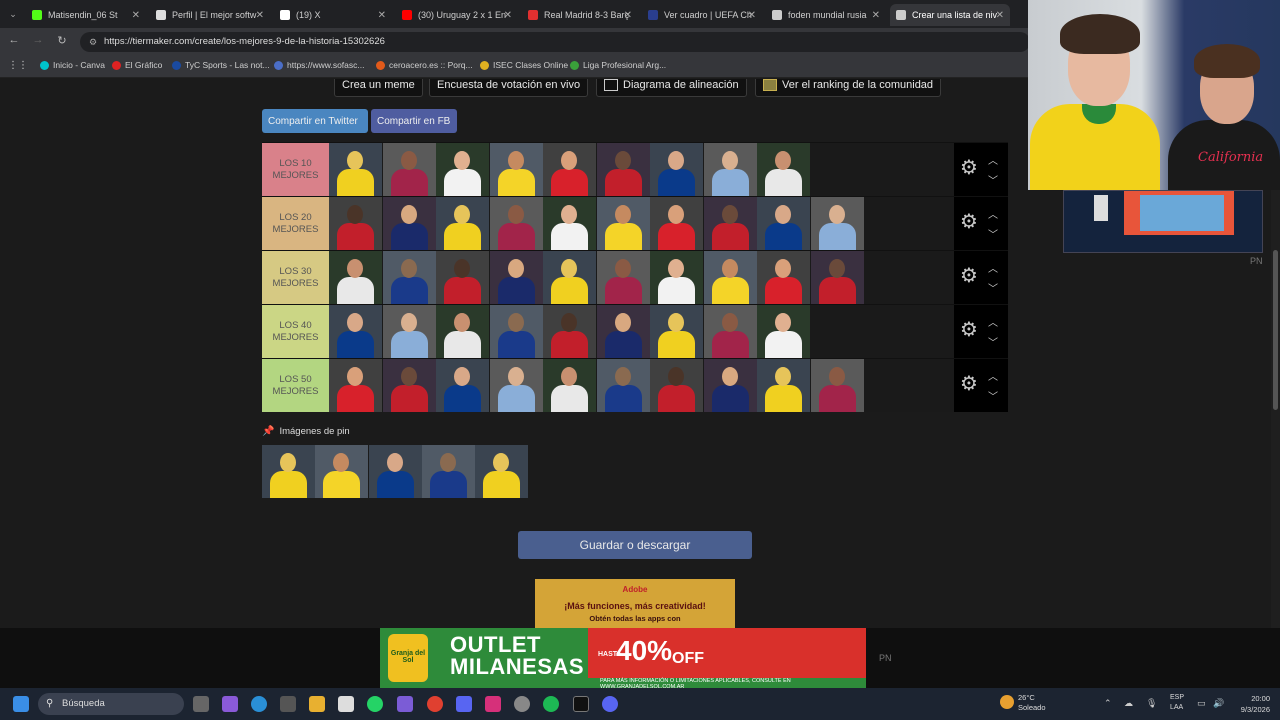  What do you see at coordinates (610, 704) in the screenshot?
I see `discord-2-icon` at bounding box center [610, 704].